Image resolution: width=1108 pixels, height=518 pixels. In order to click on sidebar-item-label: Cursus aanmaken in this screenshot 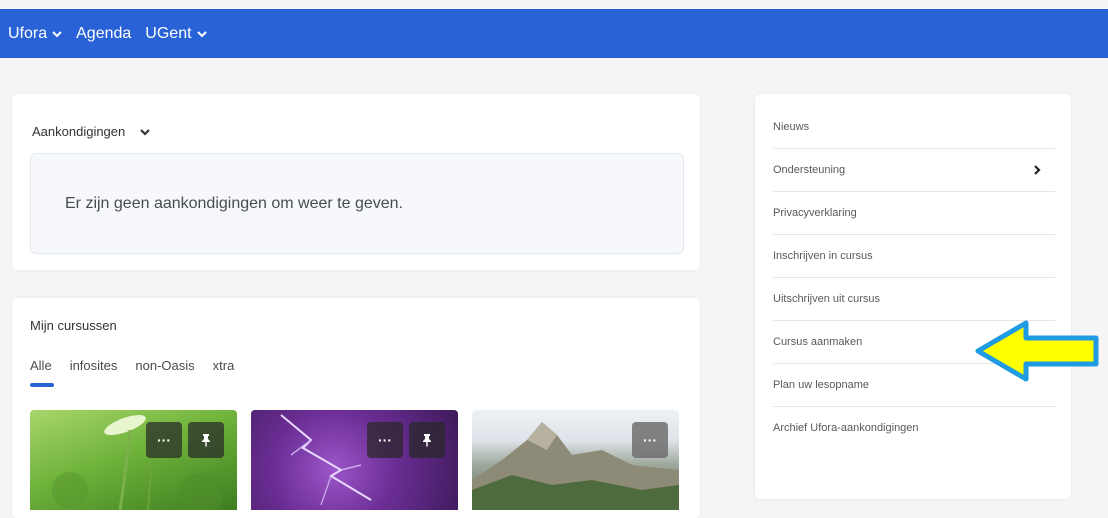, I will do `click(818, 342)`.